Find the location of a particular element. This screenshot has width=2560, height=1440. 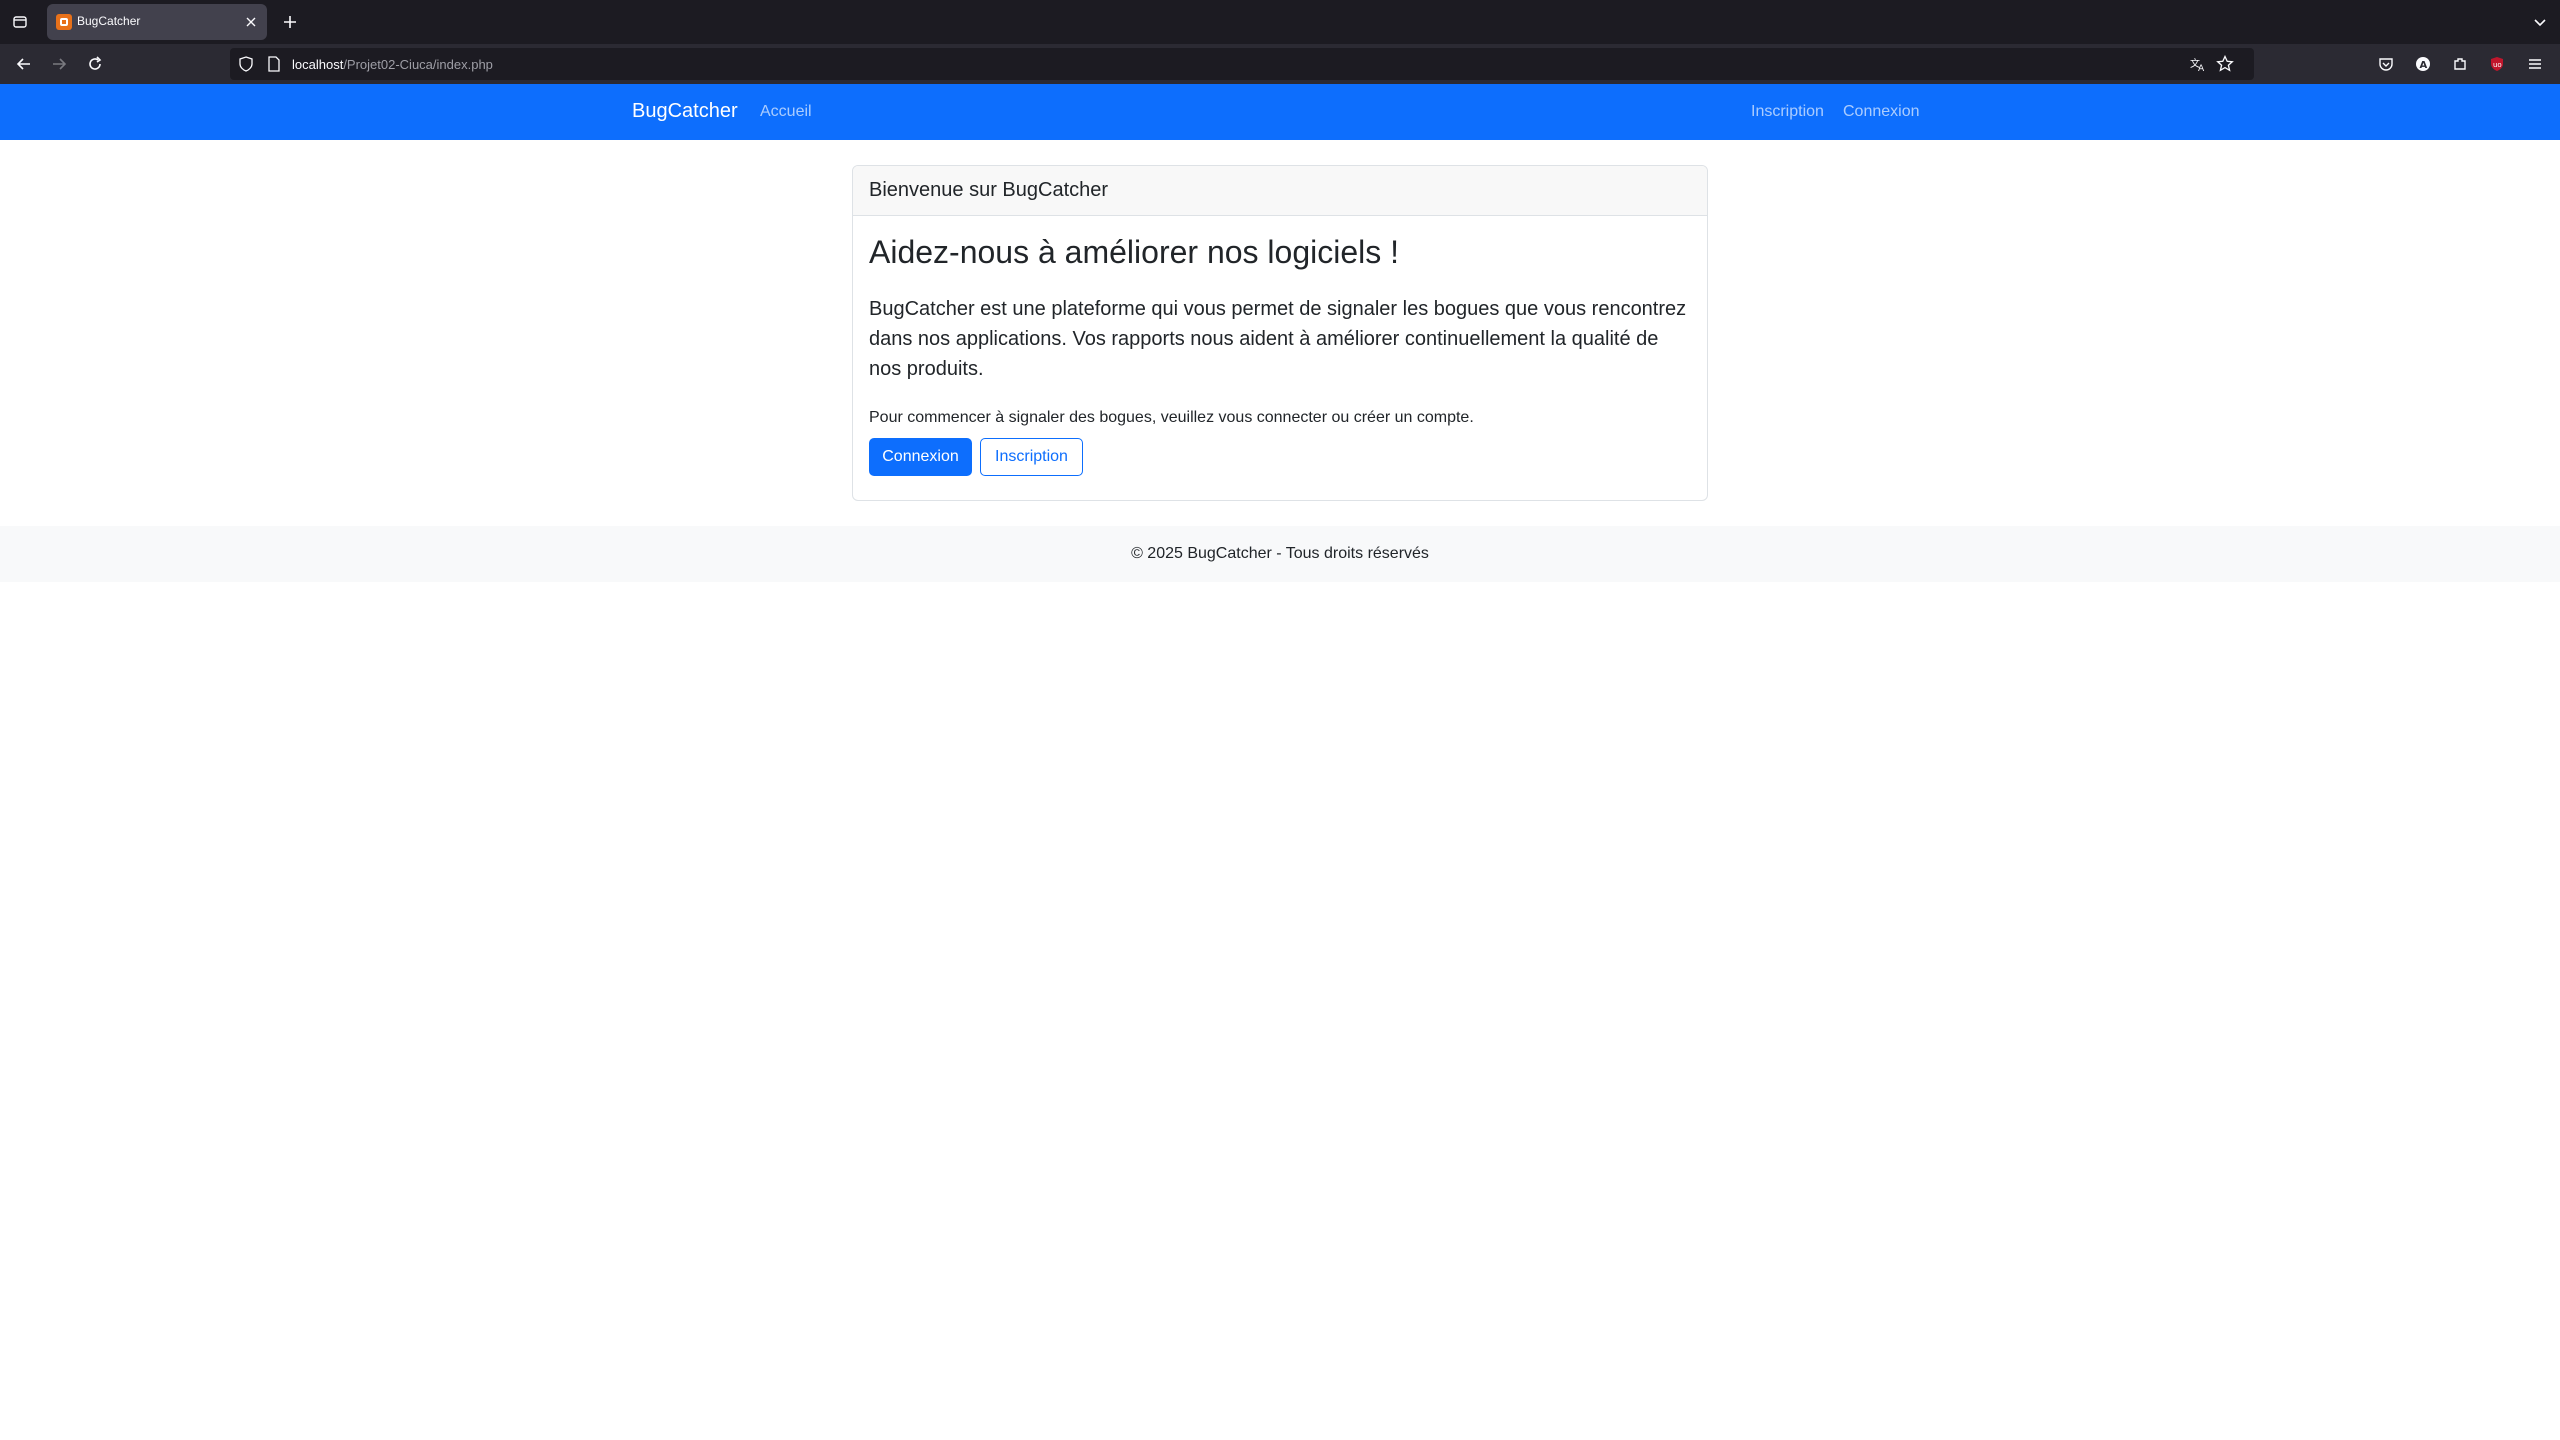

site-navbar: BugCatcher Accueil Inscription Connexion is located at coordinates (1280, 112).